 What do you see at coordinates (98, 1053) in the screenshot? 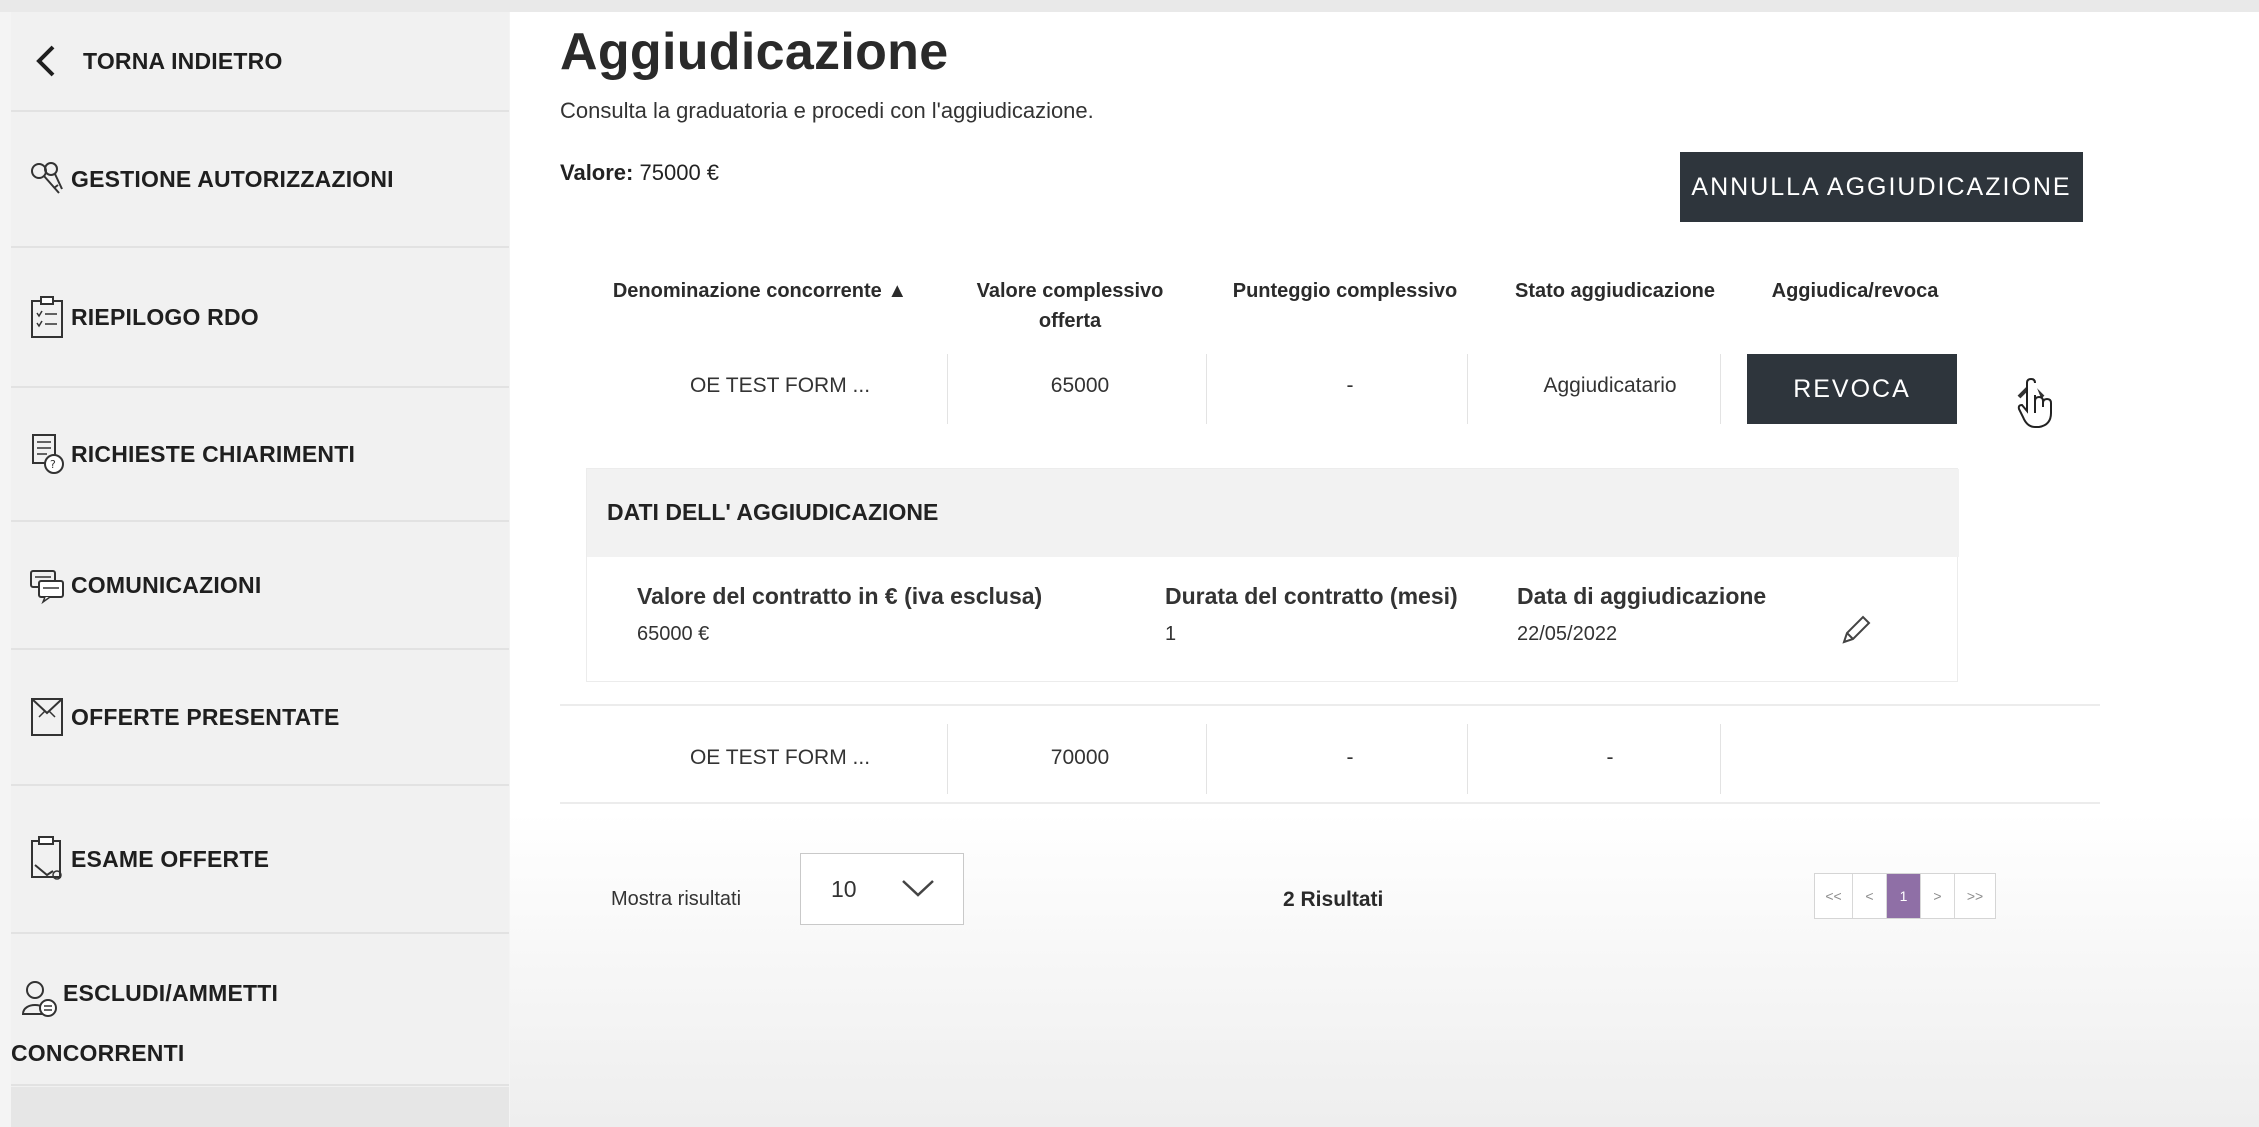
I see `sidebar-item-label-line2: CONCORRENTI` at bounding box center [98, 1053].